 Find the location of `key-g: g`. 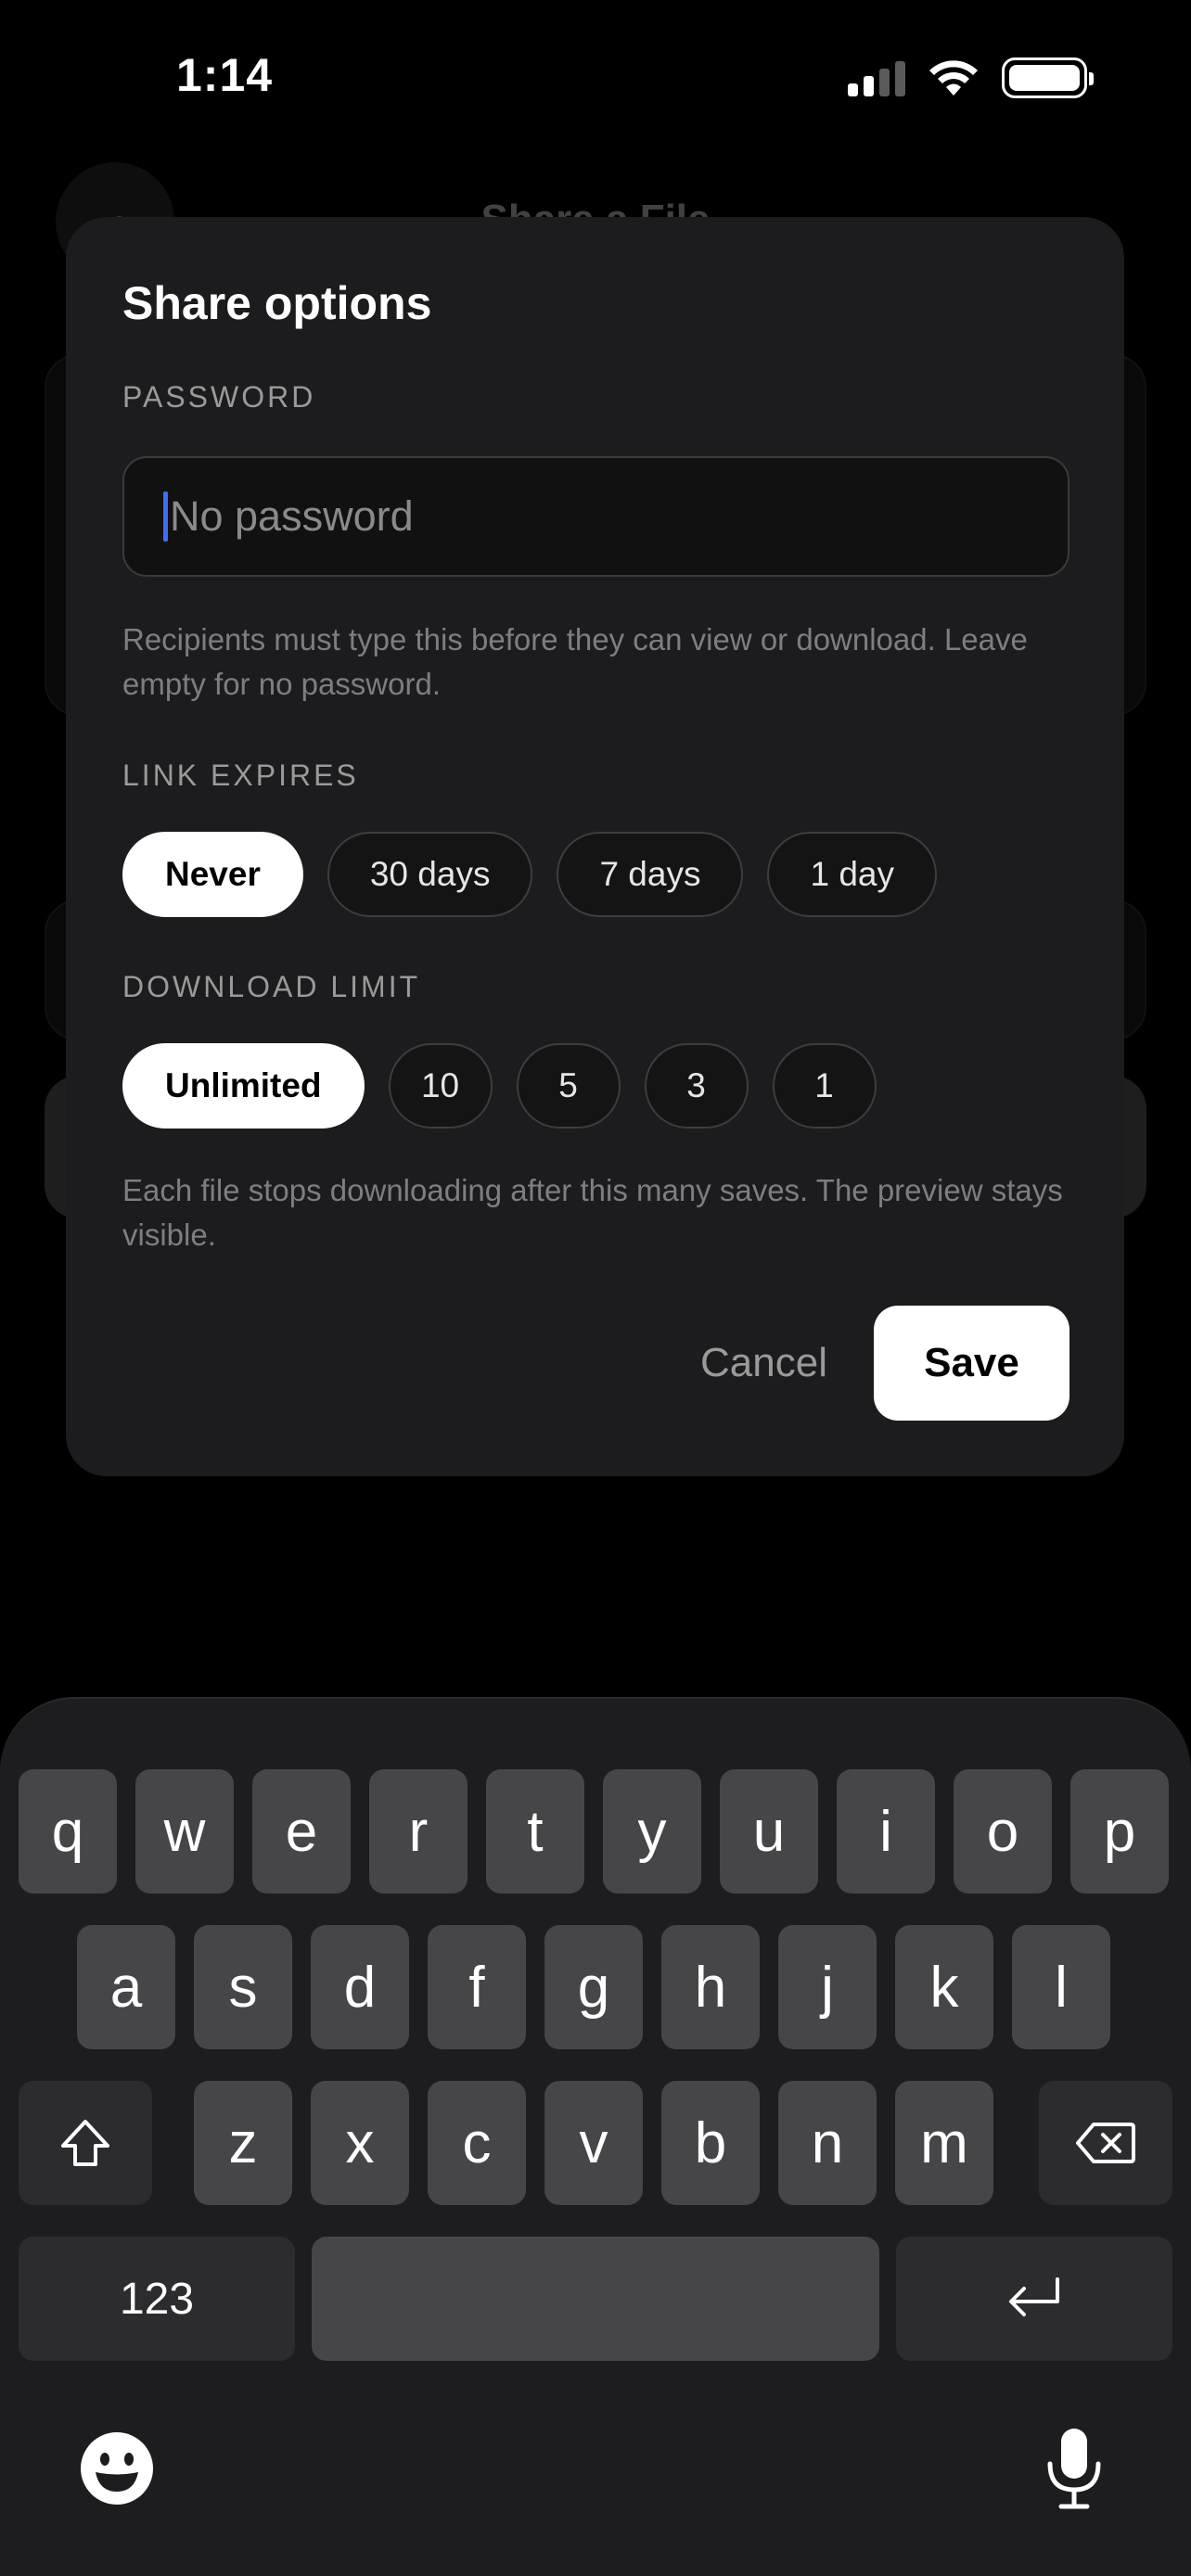

key-g: g is located at coordinates (593, 1987).